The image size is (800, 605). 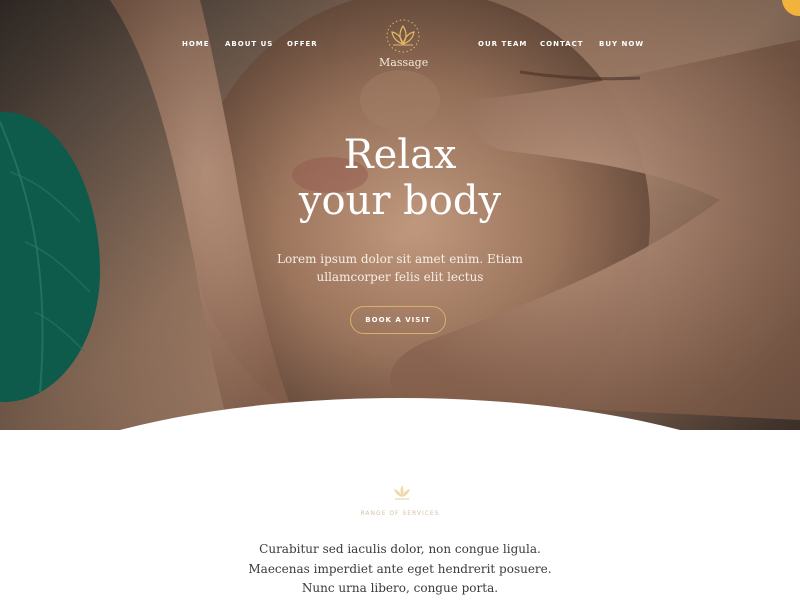 I want to click on logo: Massage, so click(x=404, y=45).